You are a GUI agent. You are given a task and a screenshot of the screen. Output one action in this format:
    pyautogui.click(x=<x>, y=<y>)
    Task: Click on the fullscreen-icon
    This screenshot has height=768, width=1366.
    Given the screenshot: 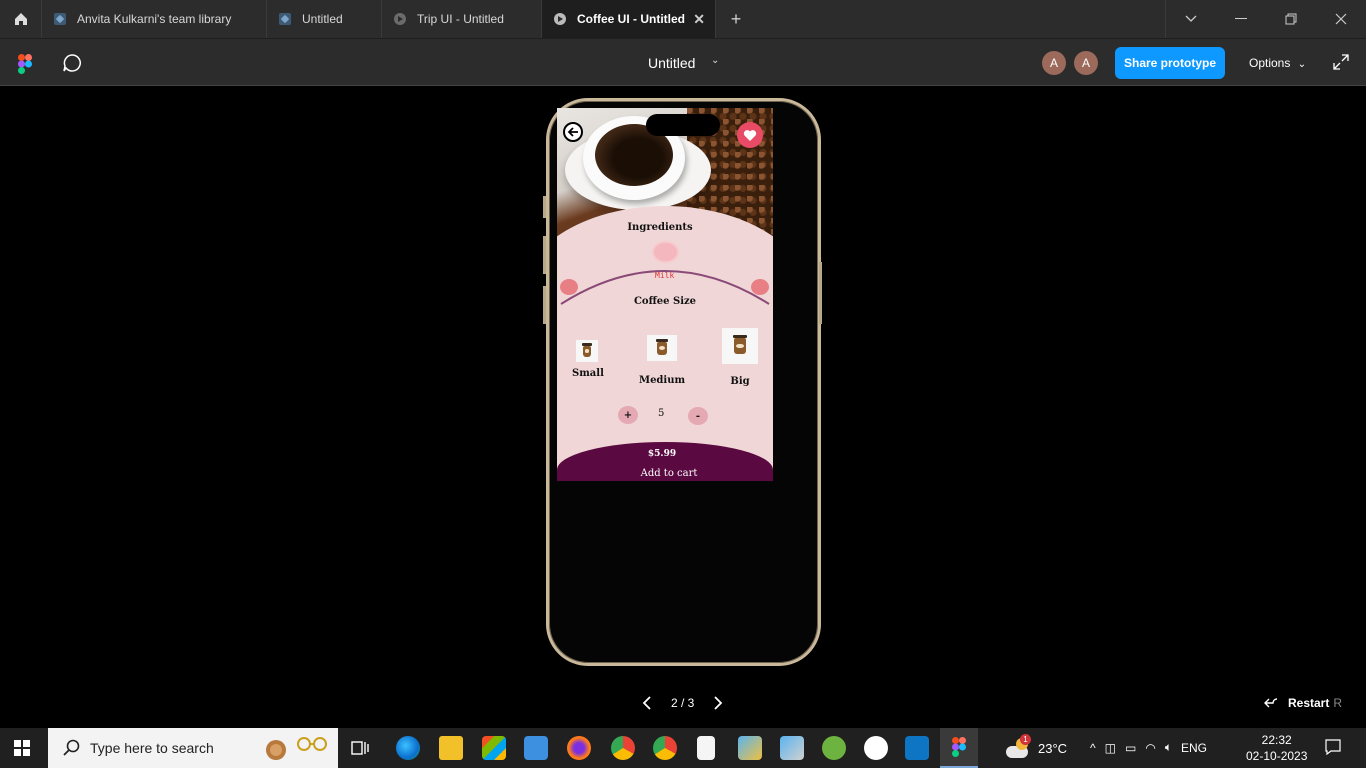 What is the action you would take?
    pyautogui.click(x=1341, y=62)
    